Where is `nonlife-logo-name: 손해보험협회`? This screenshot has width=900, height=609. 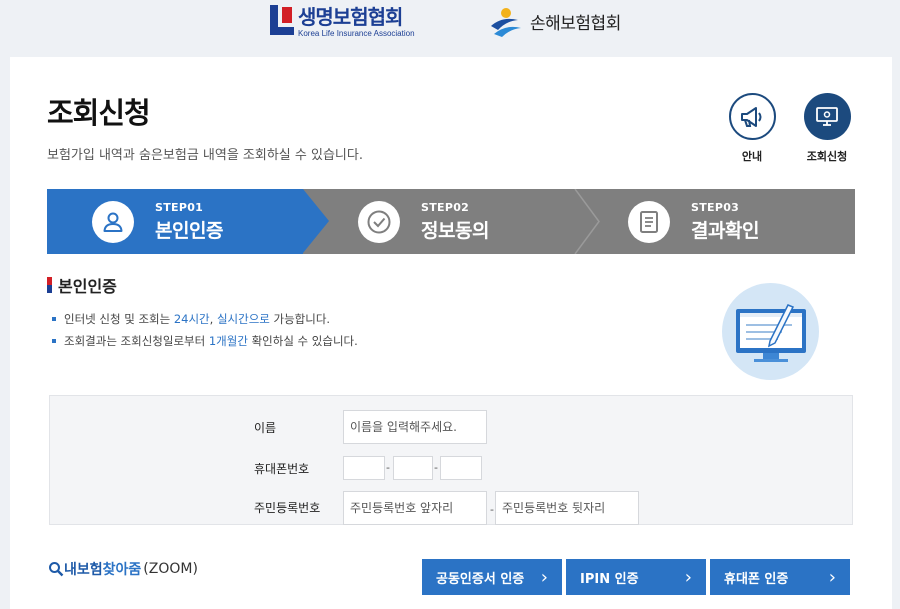
nonlife-logo-name: 손해보험협회 is located at coordinates (575, 23).